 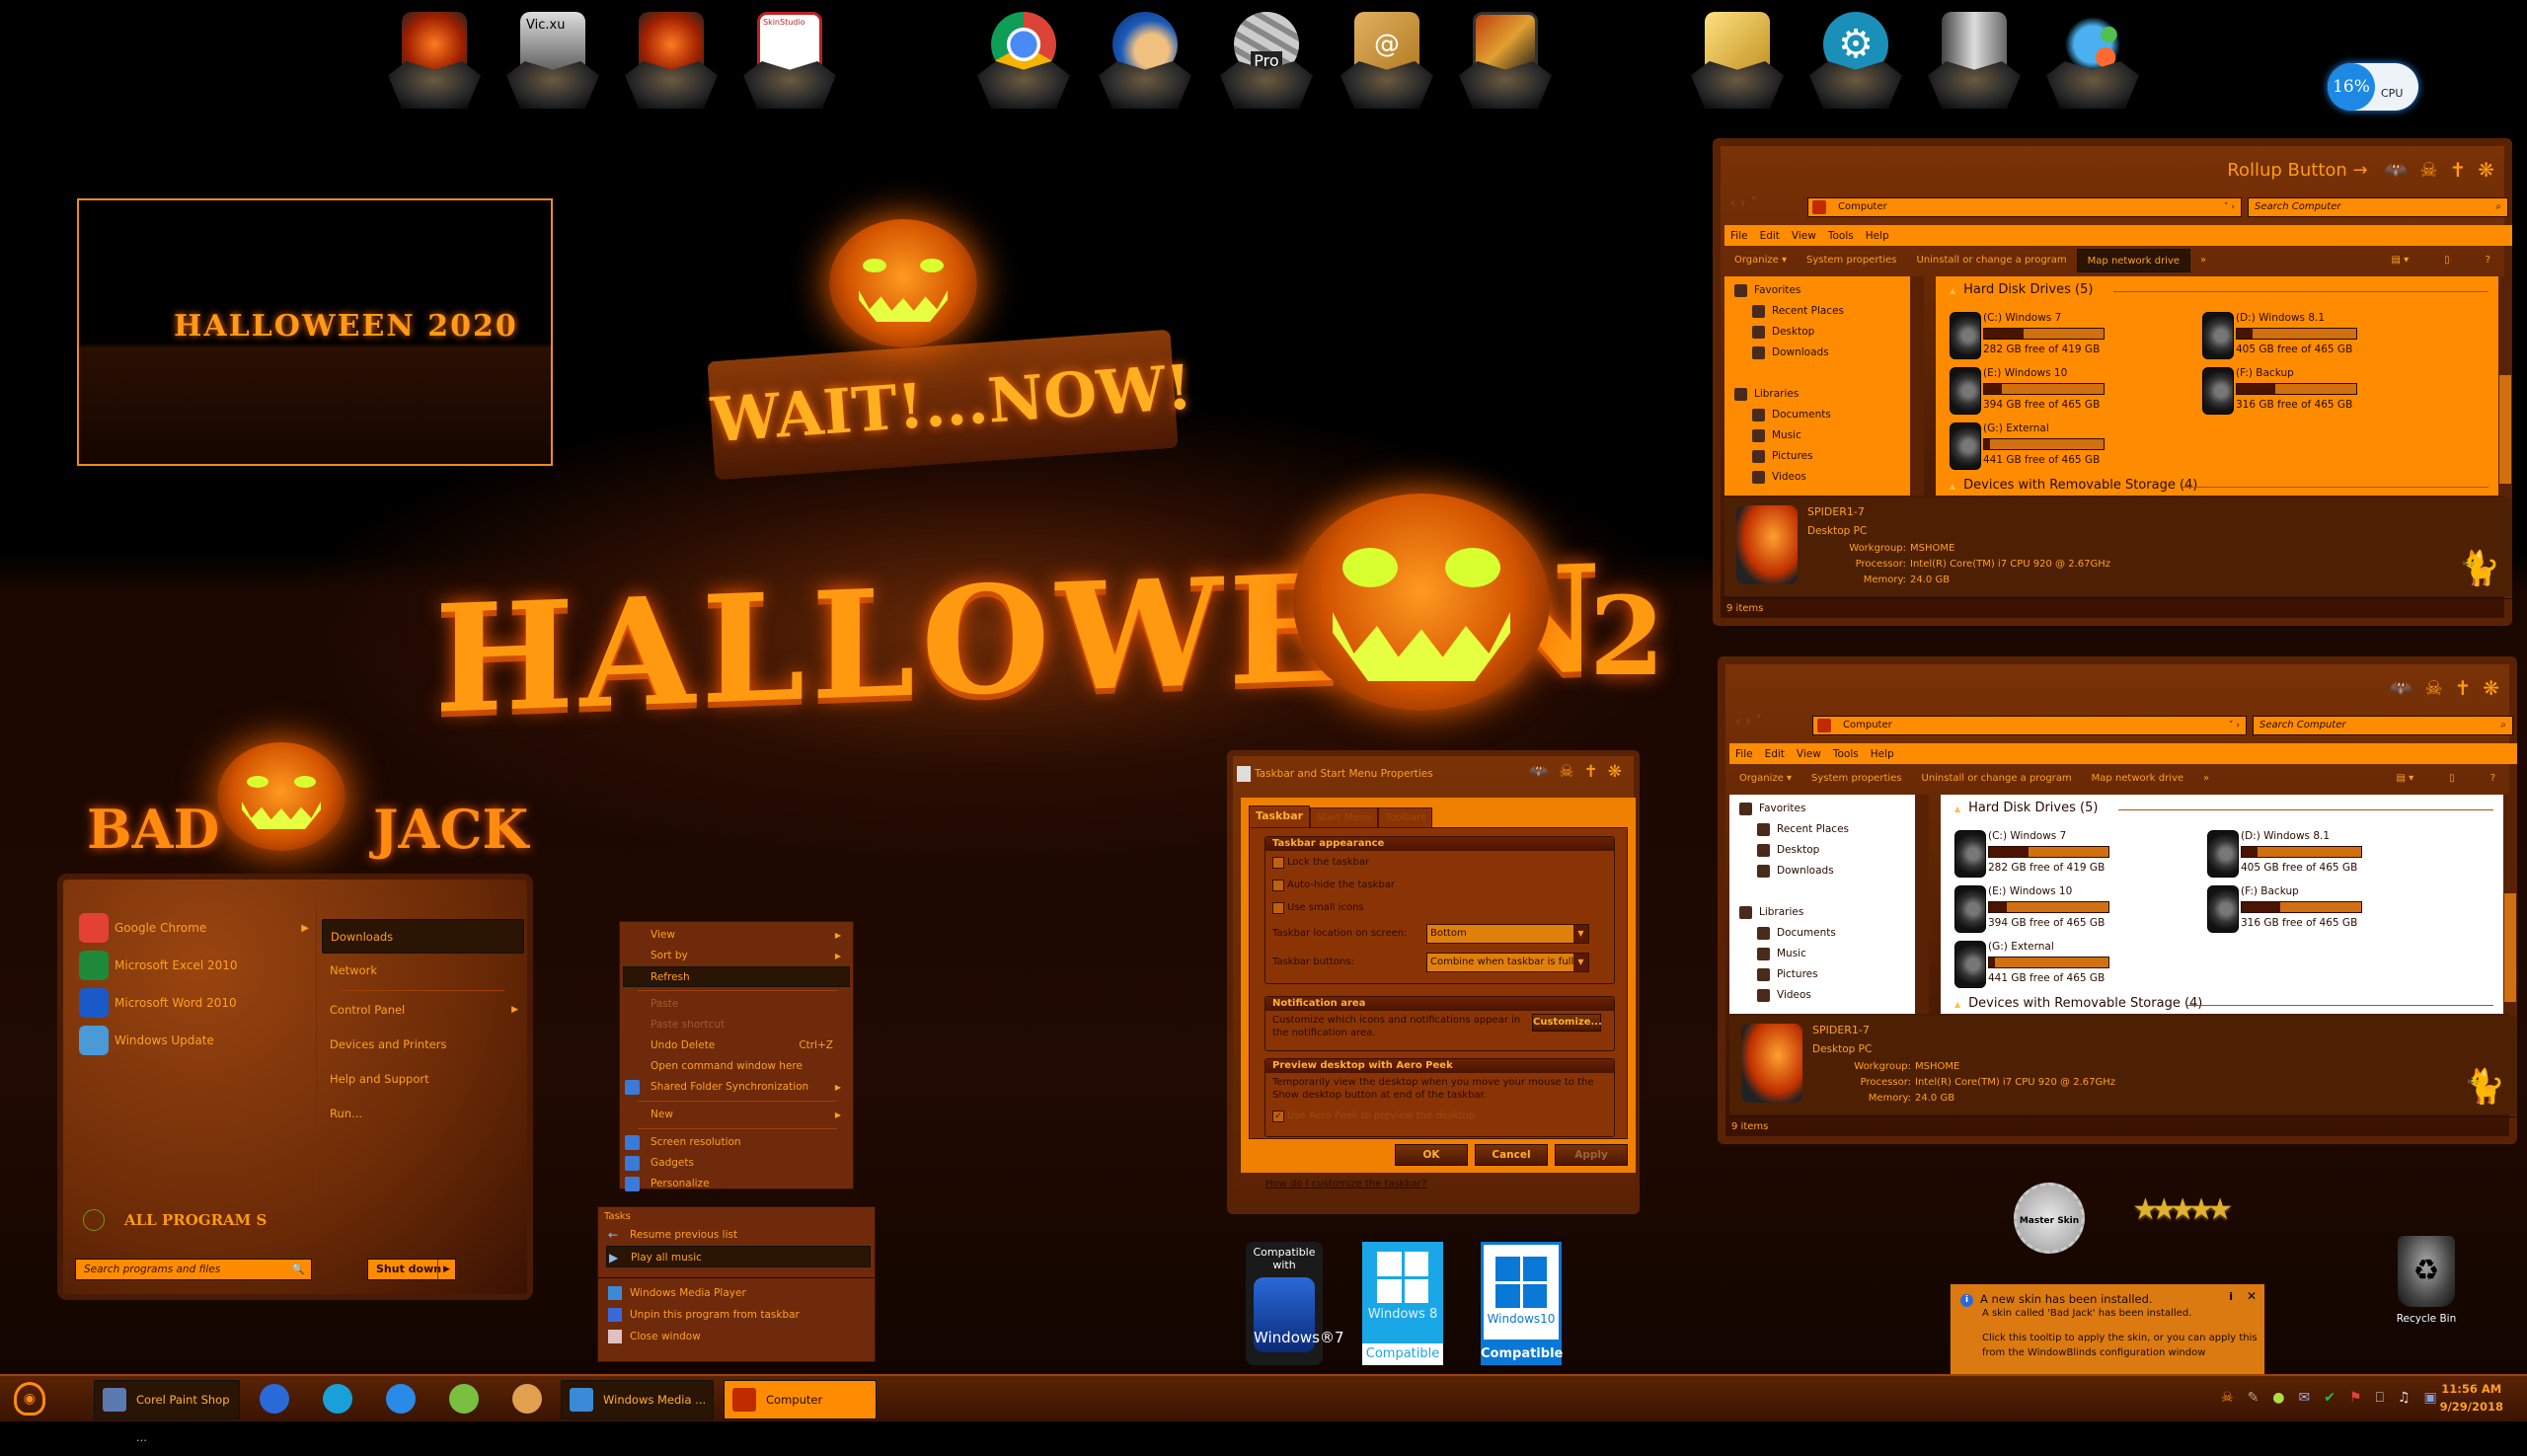 I want to click on back-forward-buttons: ‹ › ˅, so click(x=1743, y=203).